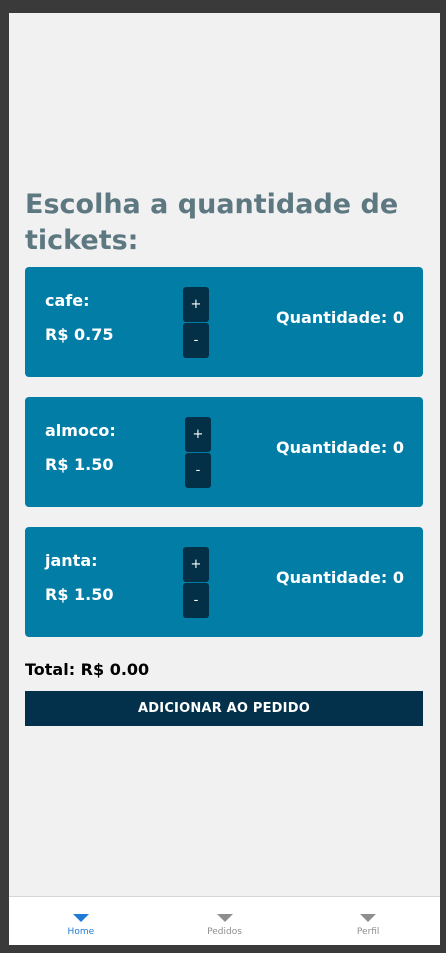 The width and height of the screenshot is (446, 953). I want to click on page-title: Escolha a quantidade de tickets:, so click(212, 222).